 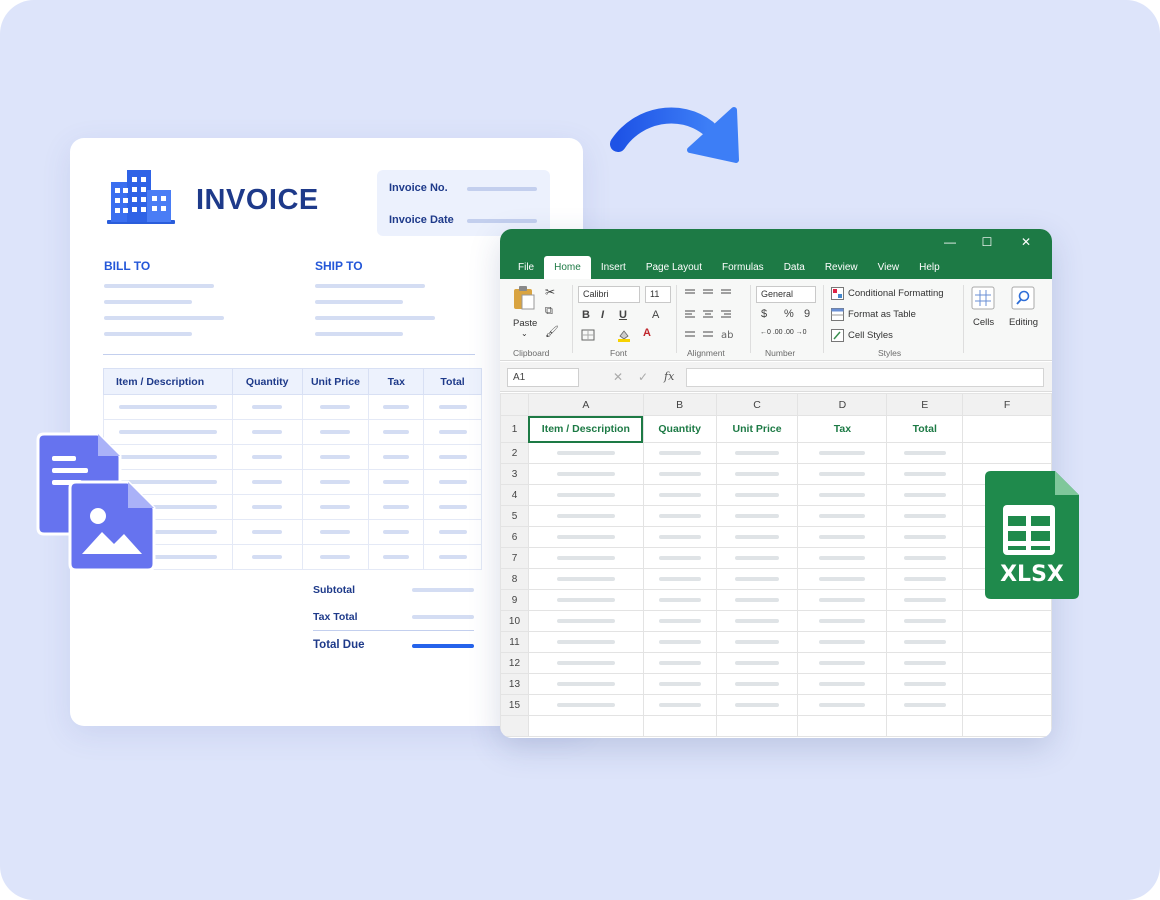 I want to click on row-header: 7, so click(x=514, y=558).